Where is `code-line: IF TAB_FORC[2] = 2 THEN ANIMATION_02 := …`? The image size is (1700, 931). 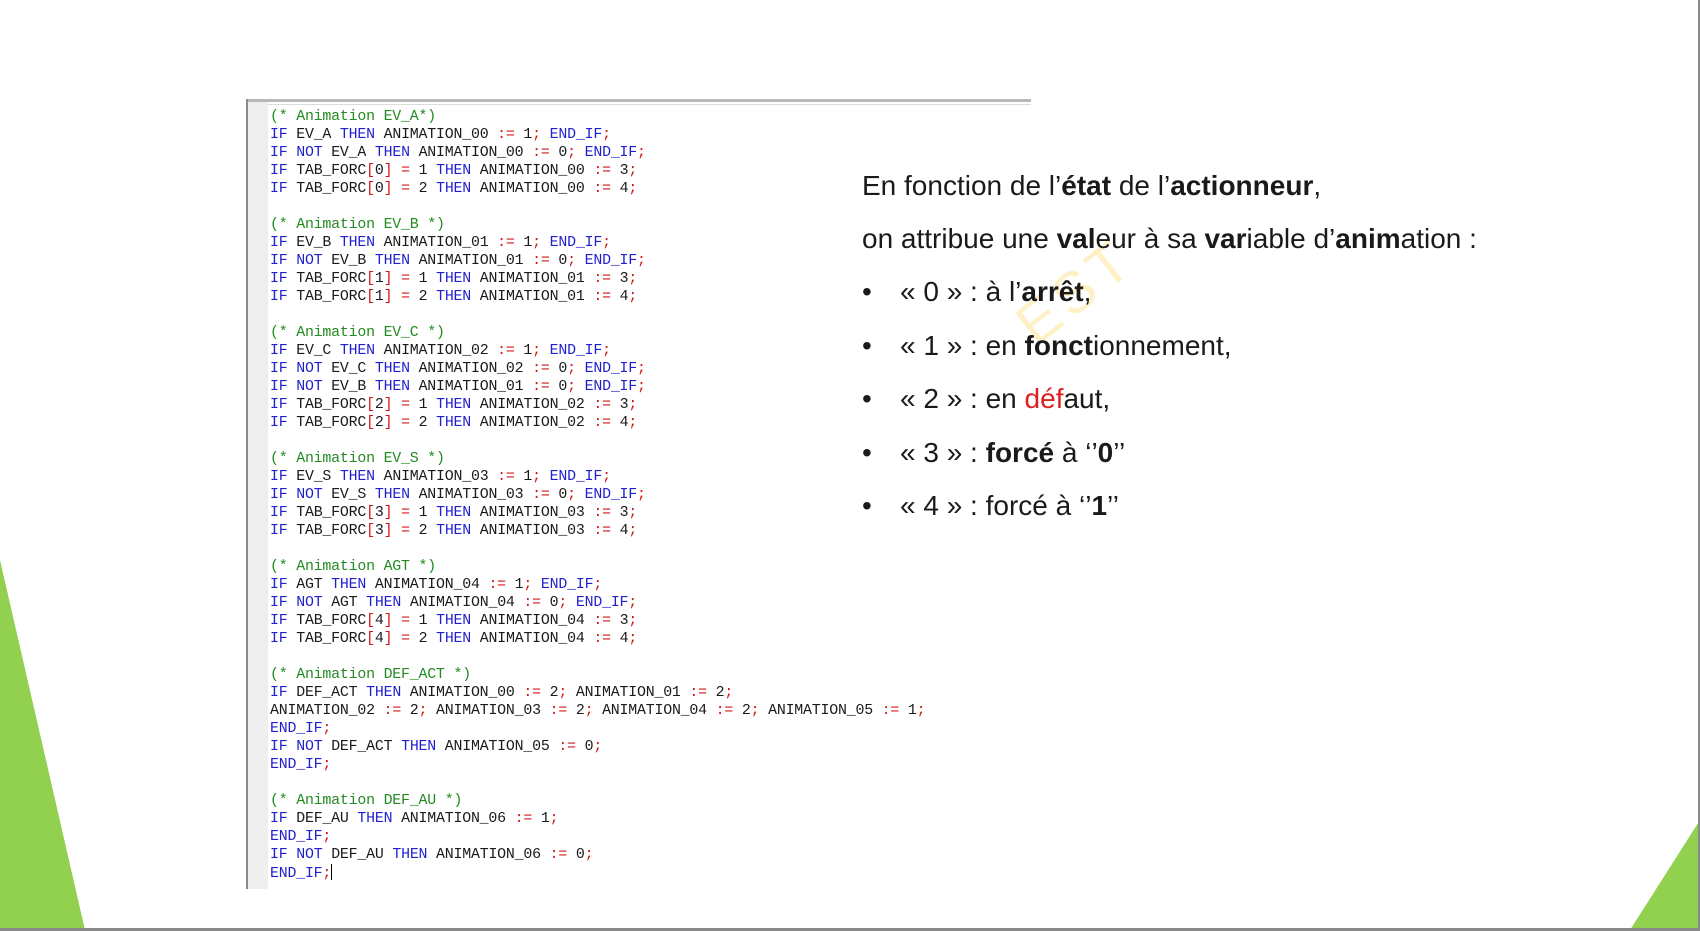
code-line: IF TAB_FORC[2] = 2 THEN ANIMATION_02 := … is located at coordinates (597, 423).